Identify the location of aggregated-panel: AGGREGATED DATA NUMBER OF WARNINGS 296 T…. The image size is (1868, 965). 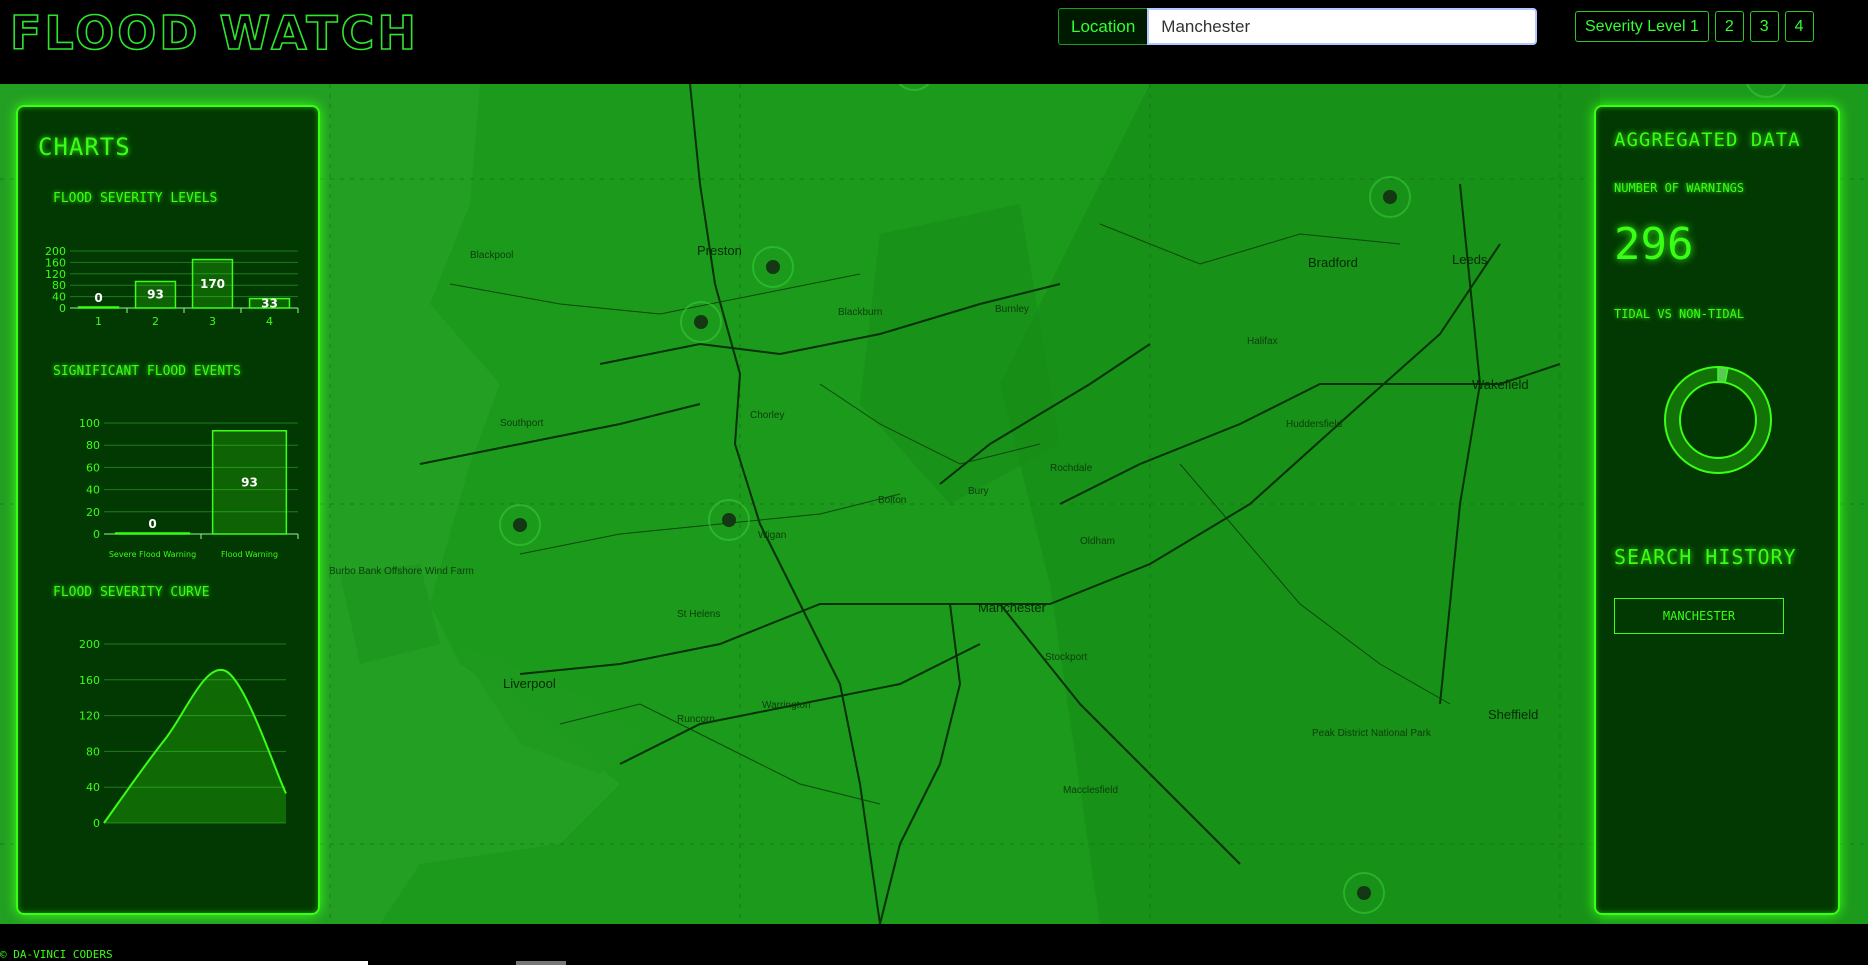
(1717, 510).